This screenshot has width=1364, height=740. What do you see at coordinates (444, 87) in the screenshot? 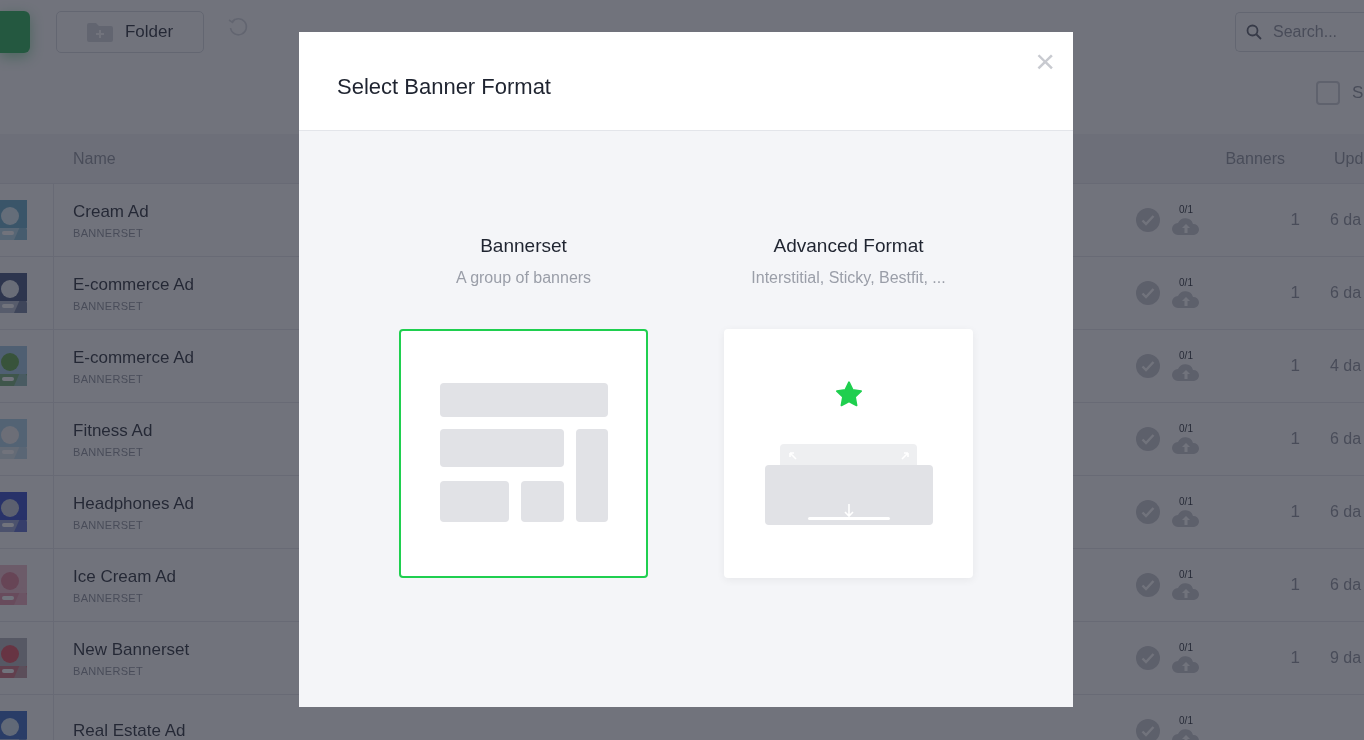
I see `dialog-title: Select Banner Format` at bounding box center [444, 87].